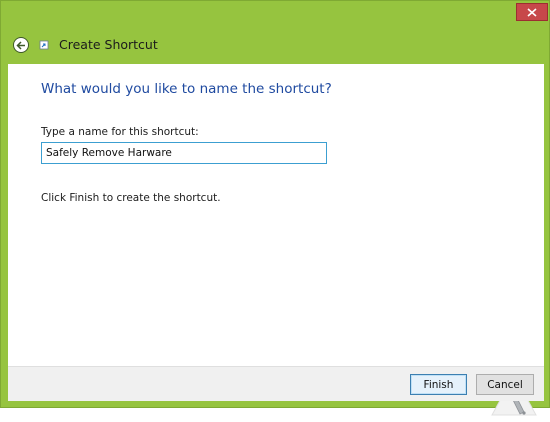  I want to click on close-button, so click(532, 12).